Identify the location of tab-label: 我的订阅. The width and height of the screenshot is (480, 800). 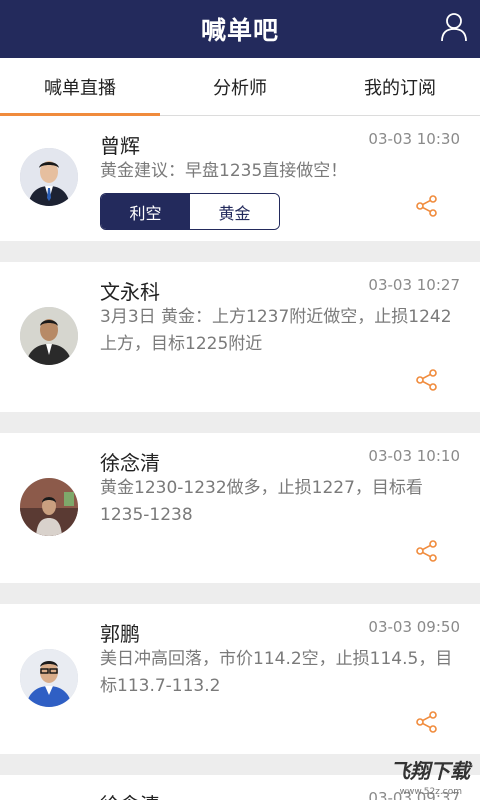
(400, 88).